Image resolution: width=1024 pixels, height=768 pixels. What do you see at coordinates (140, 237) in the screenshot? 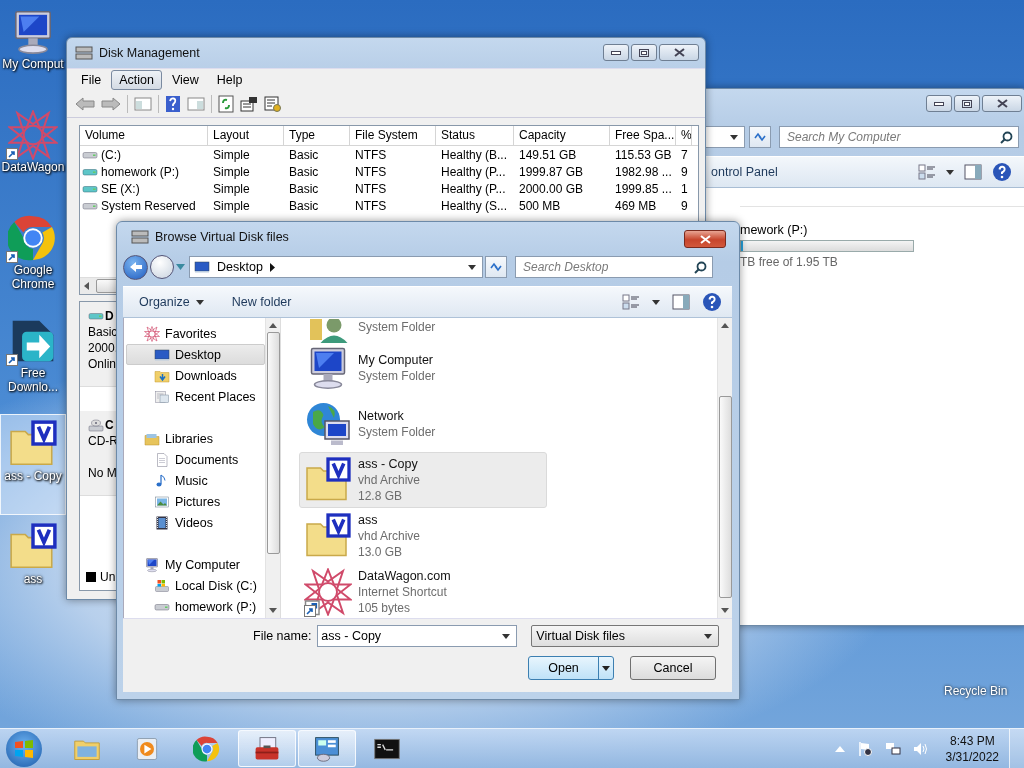
I see `disk-management-icon` at bounding box center [140, 237].